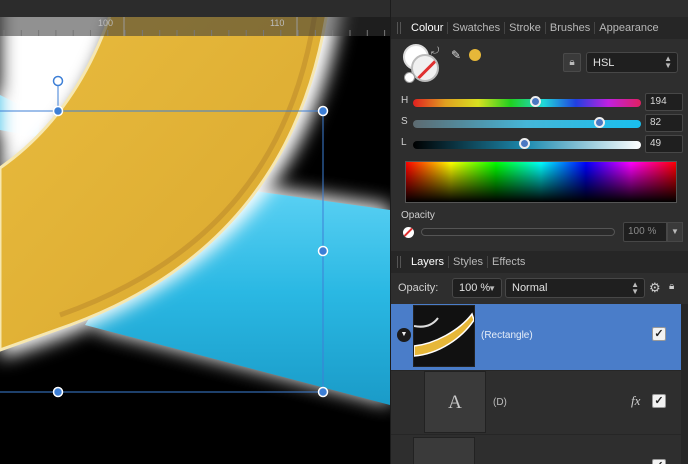 The image size is (688, 464). What do you see at coordinates (404, 142) in the screenshot?
I see `slider-label-l: L` at bounding box center [404, 142].